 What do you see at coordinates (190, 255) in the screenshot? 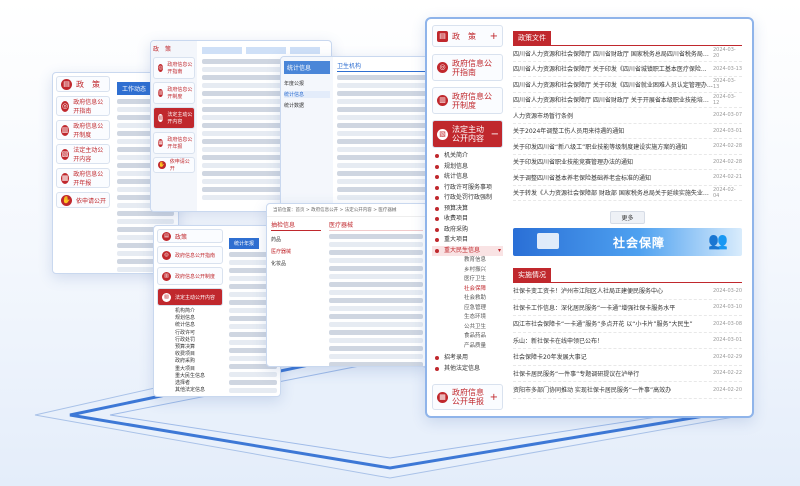
I see `mid-item-guide: ◎ 政府信息公开指南` at bounding box center [190, 255].